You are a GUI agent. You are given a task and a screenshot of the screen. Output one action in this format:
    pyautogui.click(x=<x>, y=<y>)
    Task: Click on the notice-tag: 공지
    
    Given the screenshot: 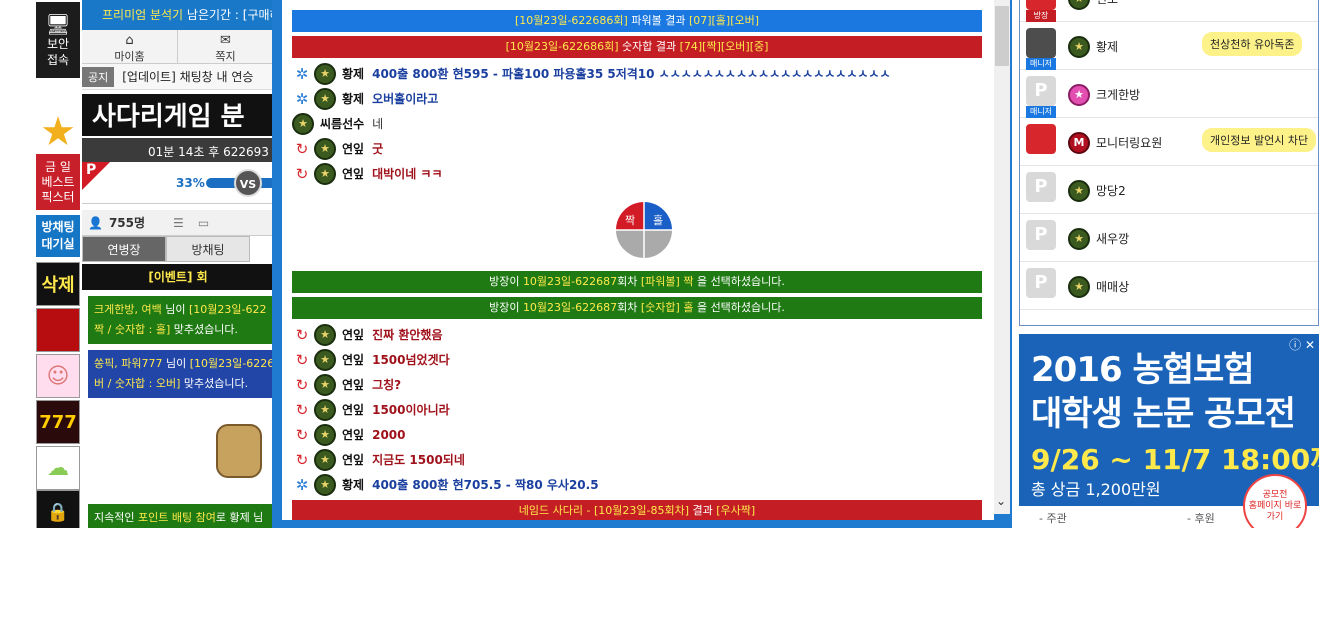 What is the action you would take?
    pyautogui.click(x=98, y=76)
    